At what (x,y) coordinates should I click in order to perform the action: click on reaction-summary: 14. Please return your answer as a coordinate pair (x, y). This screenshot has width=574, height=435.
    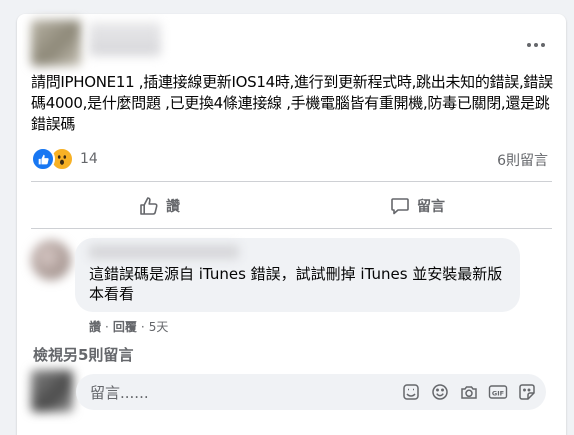
    Looking at the image, I should click on (64, 159).